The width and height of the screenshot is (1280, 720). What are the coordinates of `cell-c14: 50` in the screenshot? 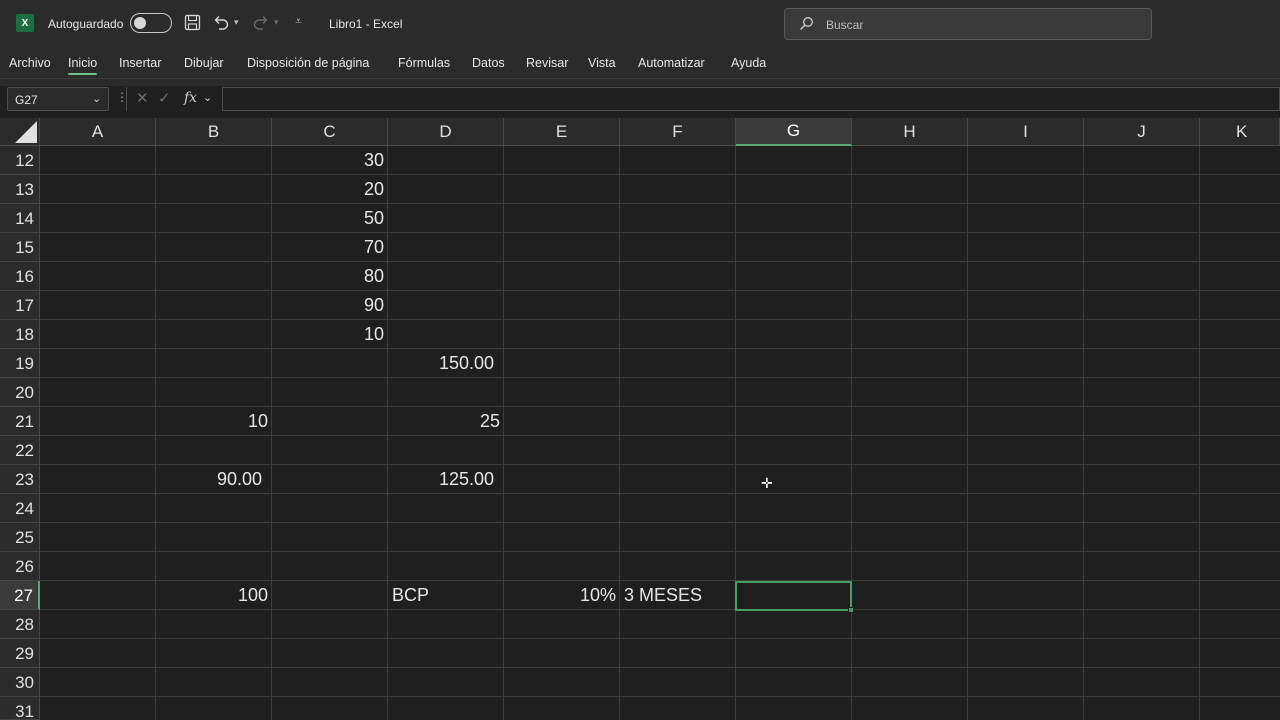 It's located at (330, 218).